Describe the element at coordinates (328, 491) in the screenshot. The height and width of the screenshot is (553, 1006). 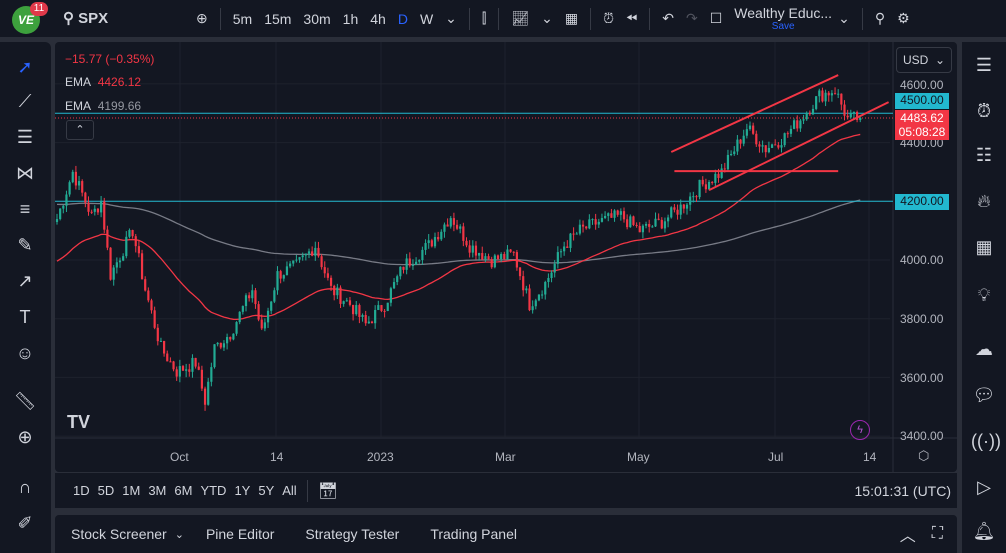
I see `goto-date-icon: 📅︎` at that location.